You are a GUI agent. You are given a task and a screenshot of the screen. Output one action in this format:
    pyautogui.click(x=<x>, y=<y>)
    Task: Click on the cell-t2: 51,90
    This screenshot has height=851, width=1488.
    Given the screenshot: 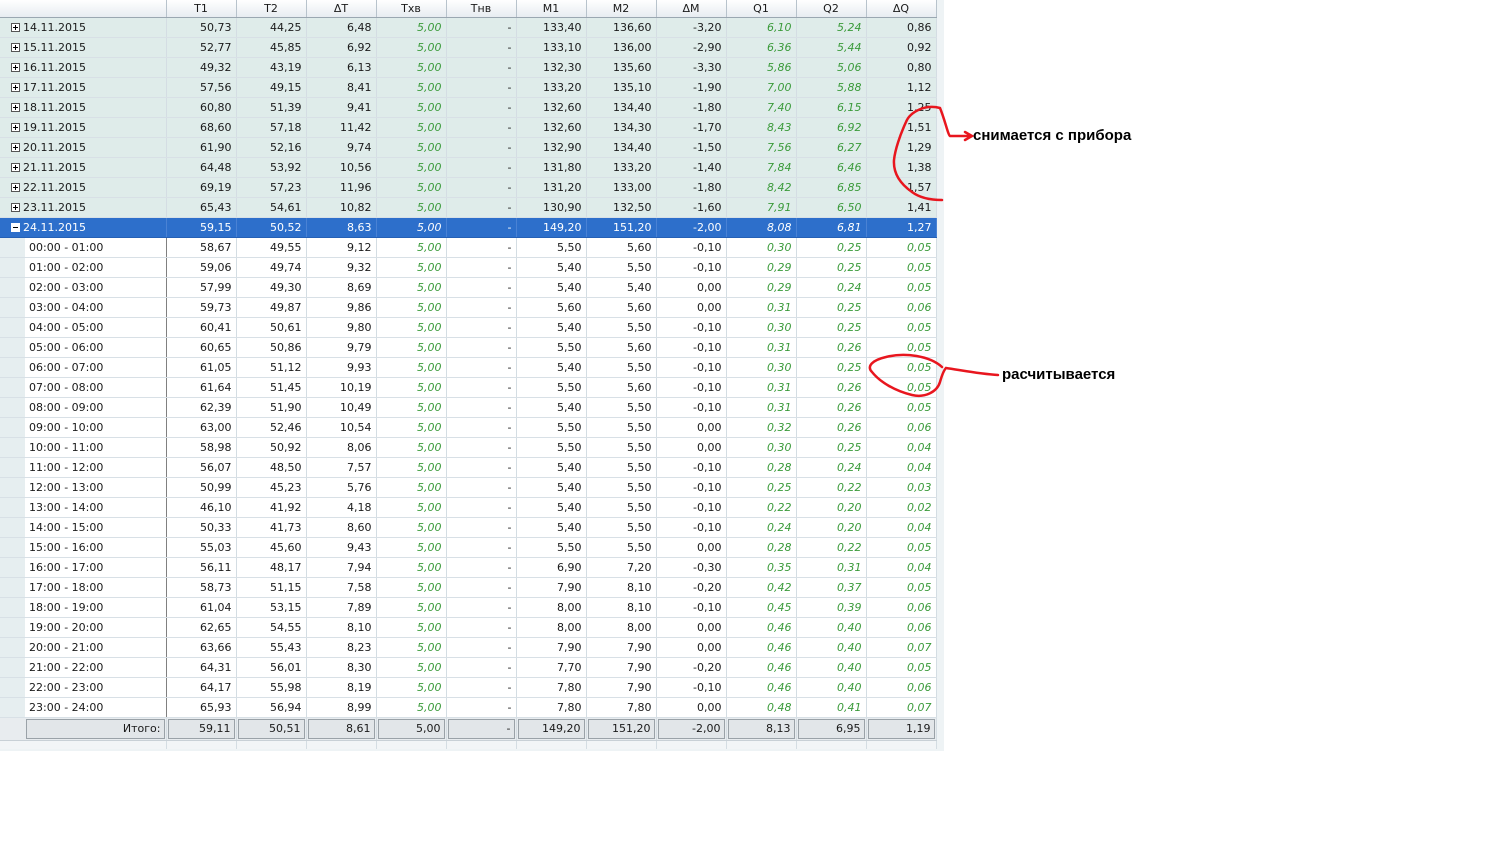 What is the action you would take?
    pyautogui.click(x=271, y=407)
    